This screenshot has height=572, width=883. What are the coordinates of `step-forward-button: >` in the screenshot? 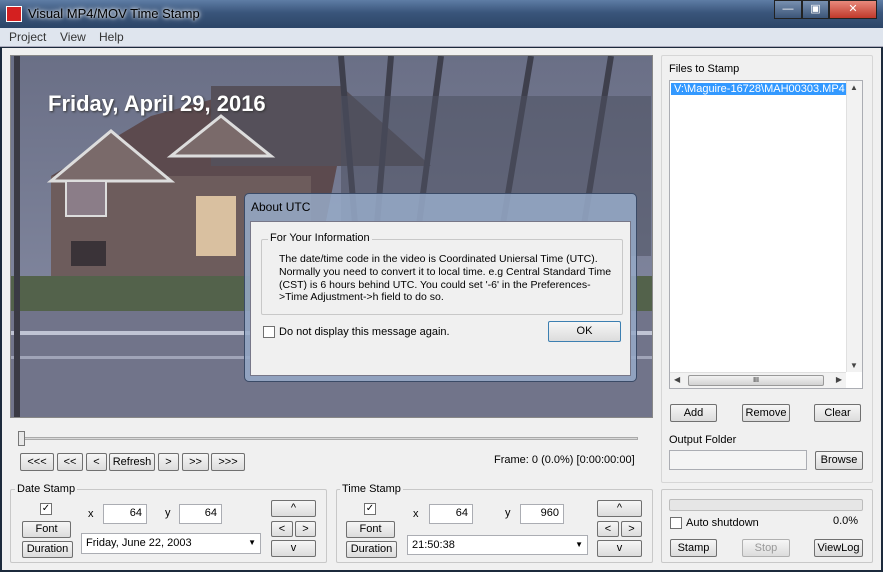 It's located at (168, 462).